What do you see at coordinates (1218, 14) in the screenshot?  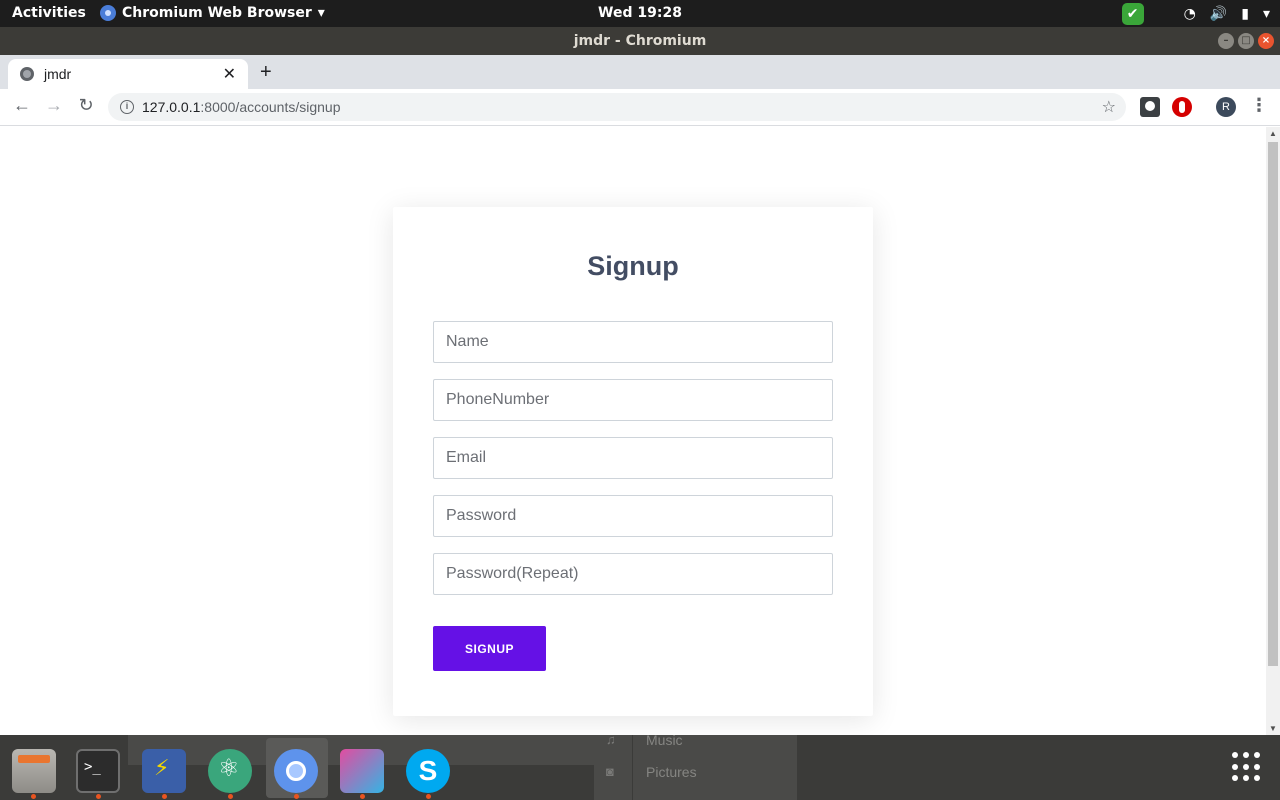 I see `volume-icon: 🔊` at bounding box center [1218, 14].